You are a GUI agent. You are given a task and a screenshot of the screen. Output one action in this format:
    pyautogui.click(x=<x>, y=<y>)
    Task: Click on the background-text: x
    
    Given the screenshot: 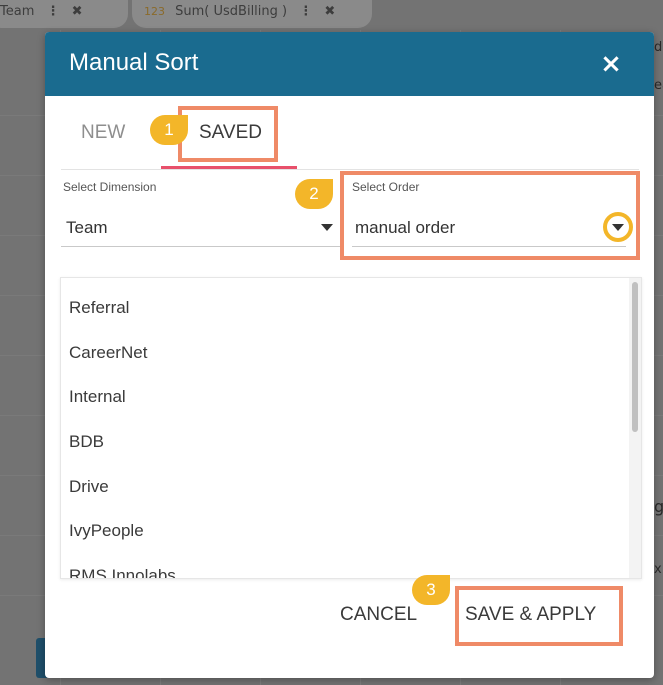 What is the action you would take?
    pyautogui.click(x=658, y=569)
    